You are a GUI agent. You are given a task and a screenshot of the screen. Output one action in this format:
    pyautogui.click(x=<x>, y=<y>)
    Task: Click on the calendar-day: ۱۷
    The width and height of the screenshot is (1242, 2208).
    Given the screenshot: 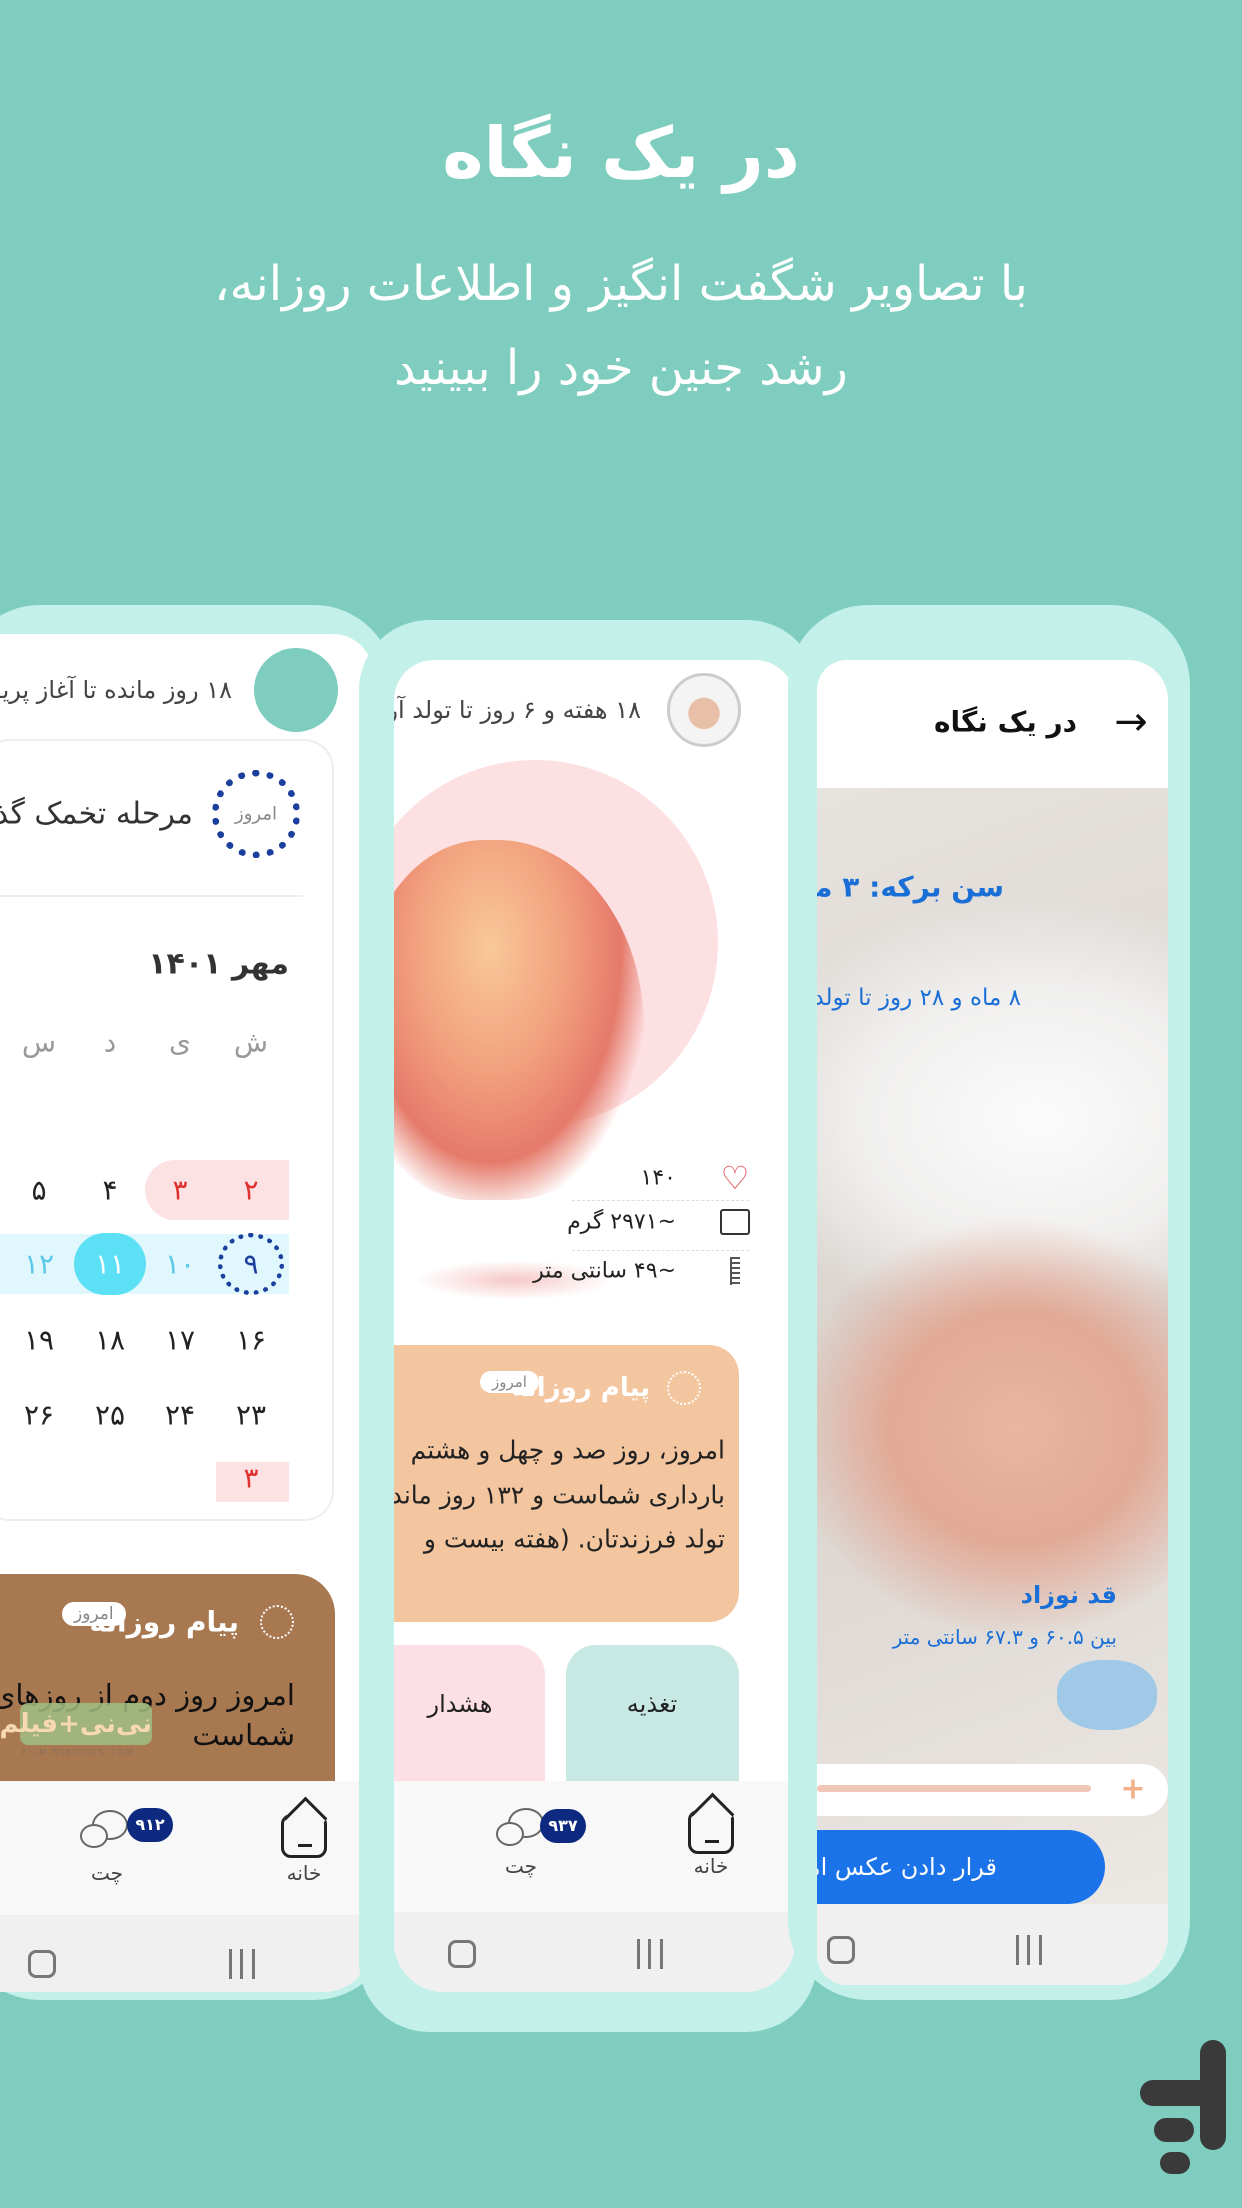 What is the action you would take?
    pyautogui.click(x=180, y=1340)
    